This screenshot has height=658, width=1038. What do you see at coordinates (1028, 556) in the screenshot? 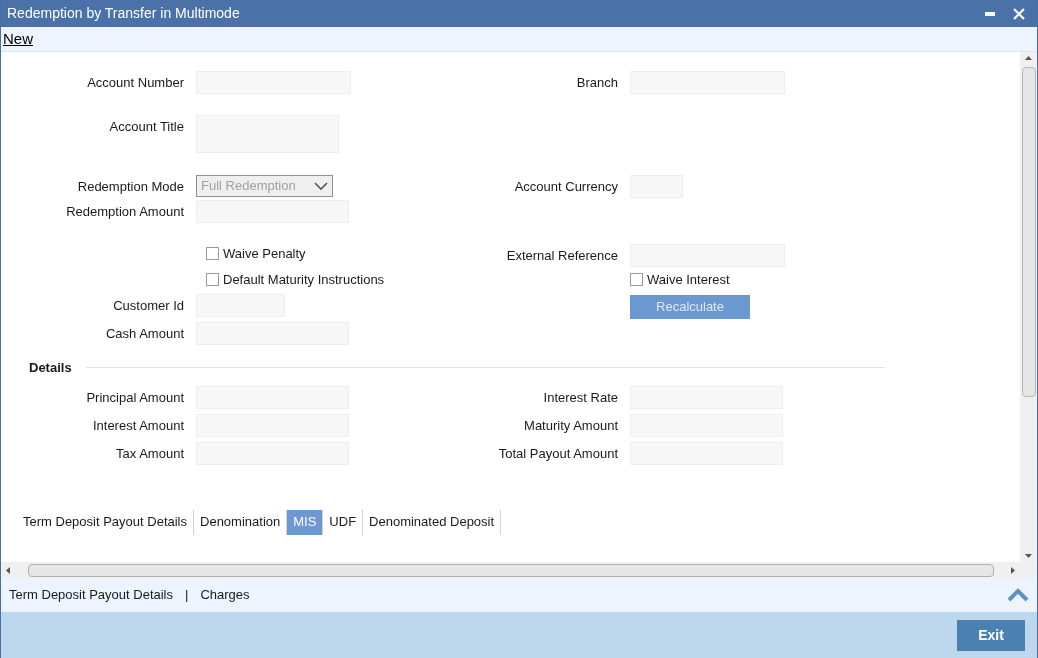
I see `scroll-down-icon` at bounding box center [1028, 556].